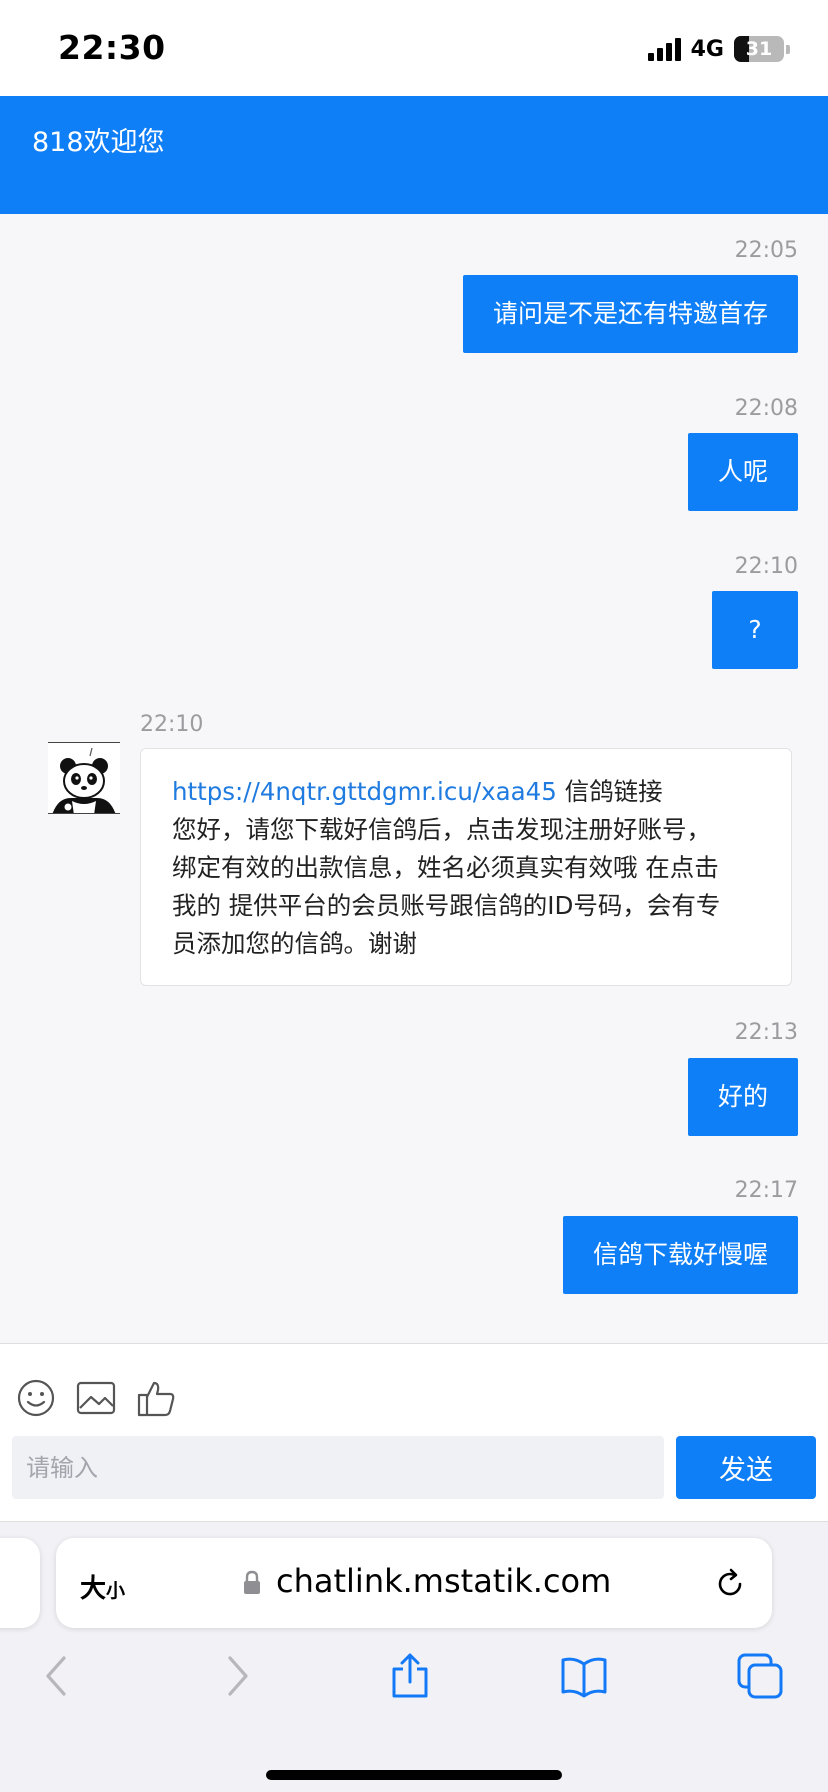 Image resolution: width=828 pixels, height=1792 pixels. Describe the element at coordinates (414, 155) in the screenshot. I see `chat-header: 818欢迎您` at that location.